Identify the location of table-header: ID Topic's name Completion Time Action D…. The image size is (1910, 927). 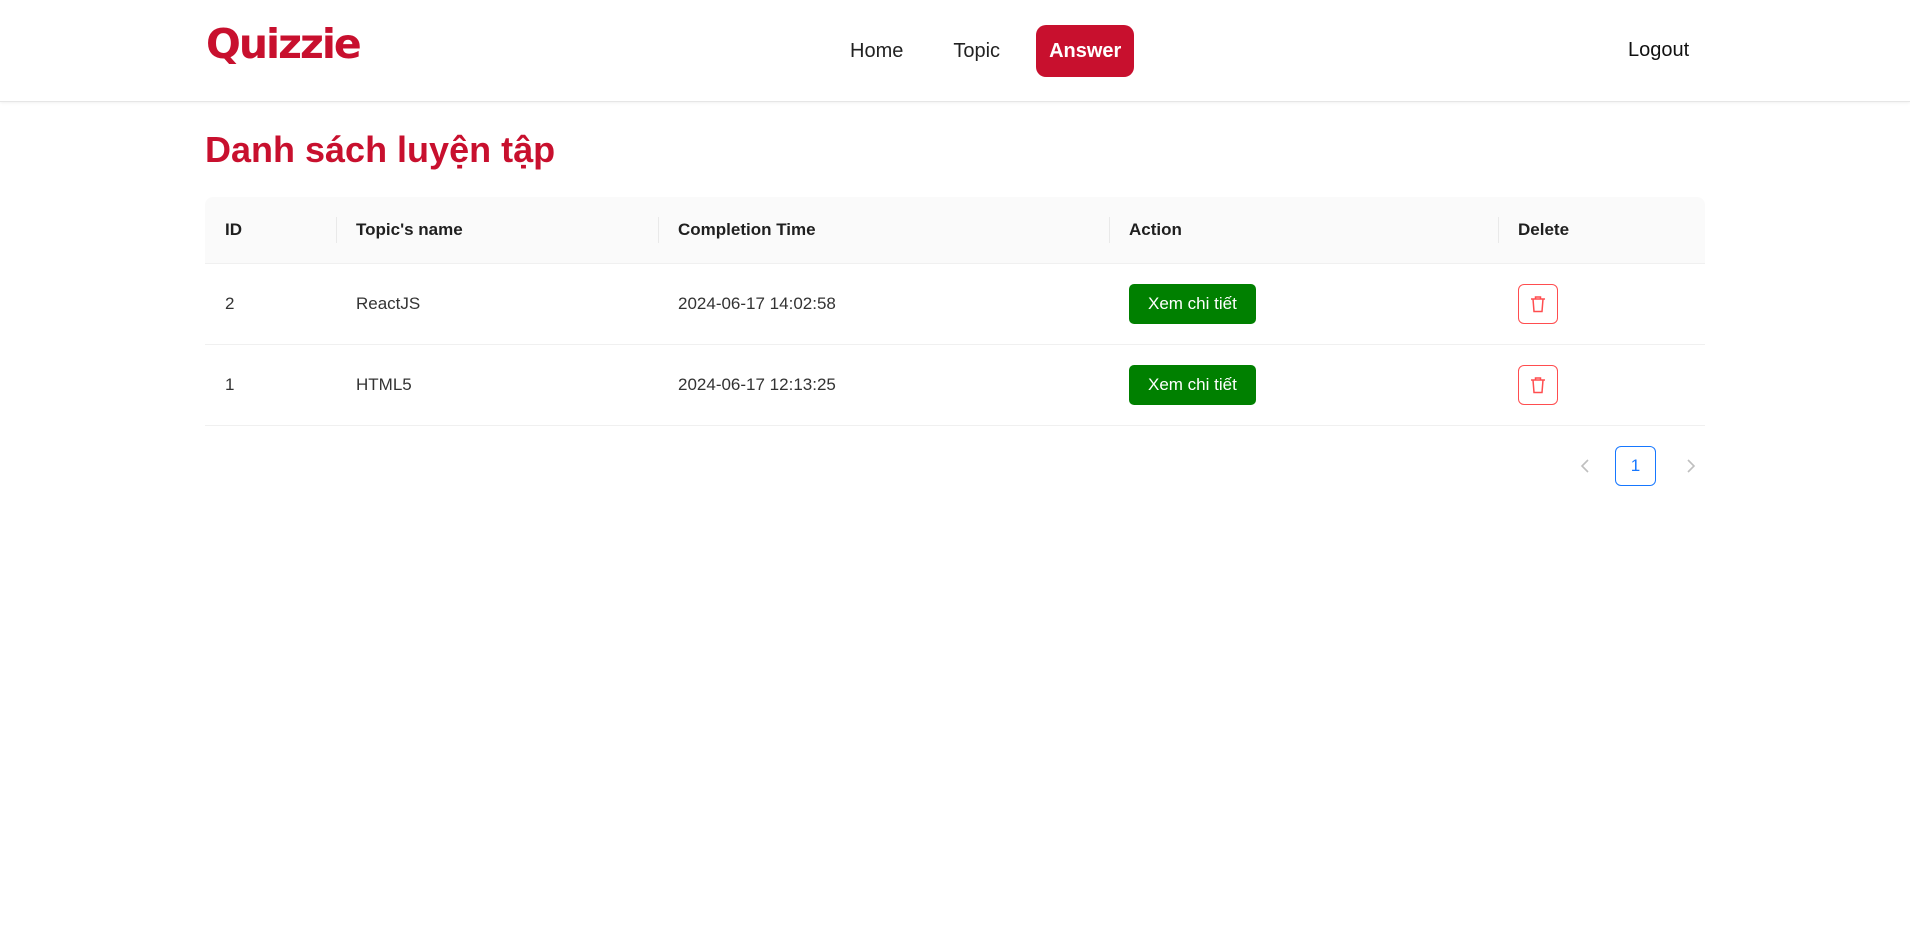
(955, 230).